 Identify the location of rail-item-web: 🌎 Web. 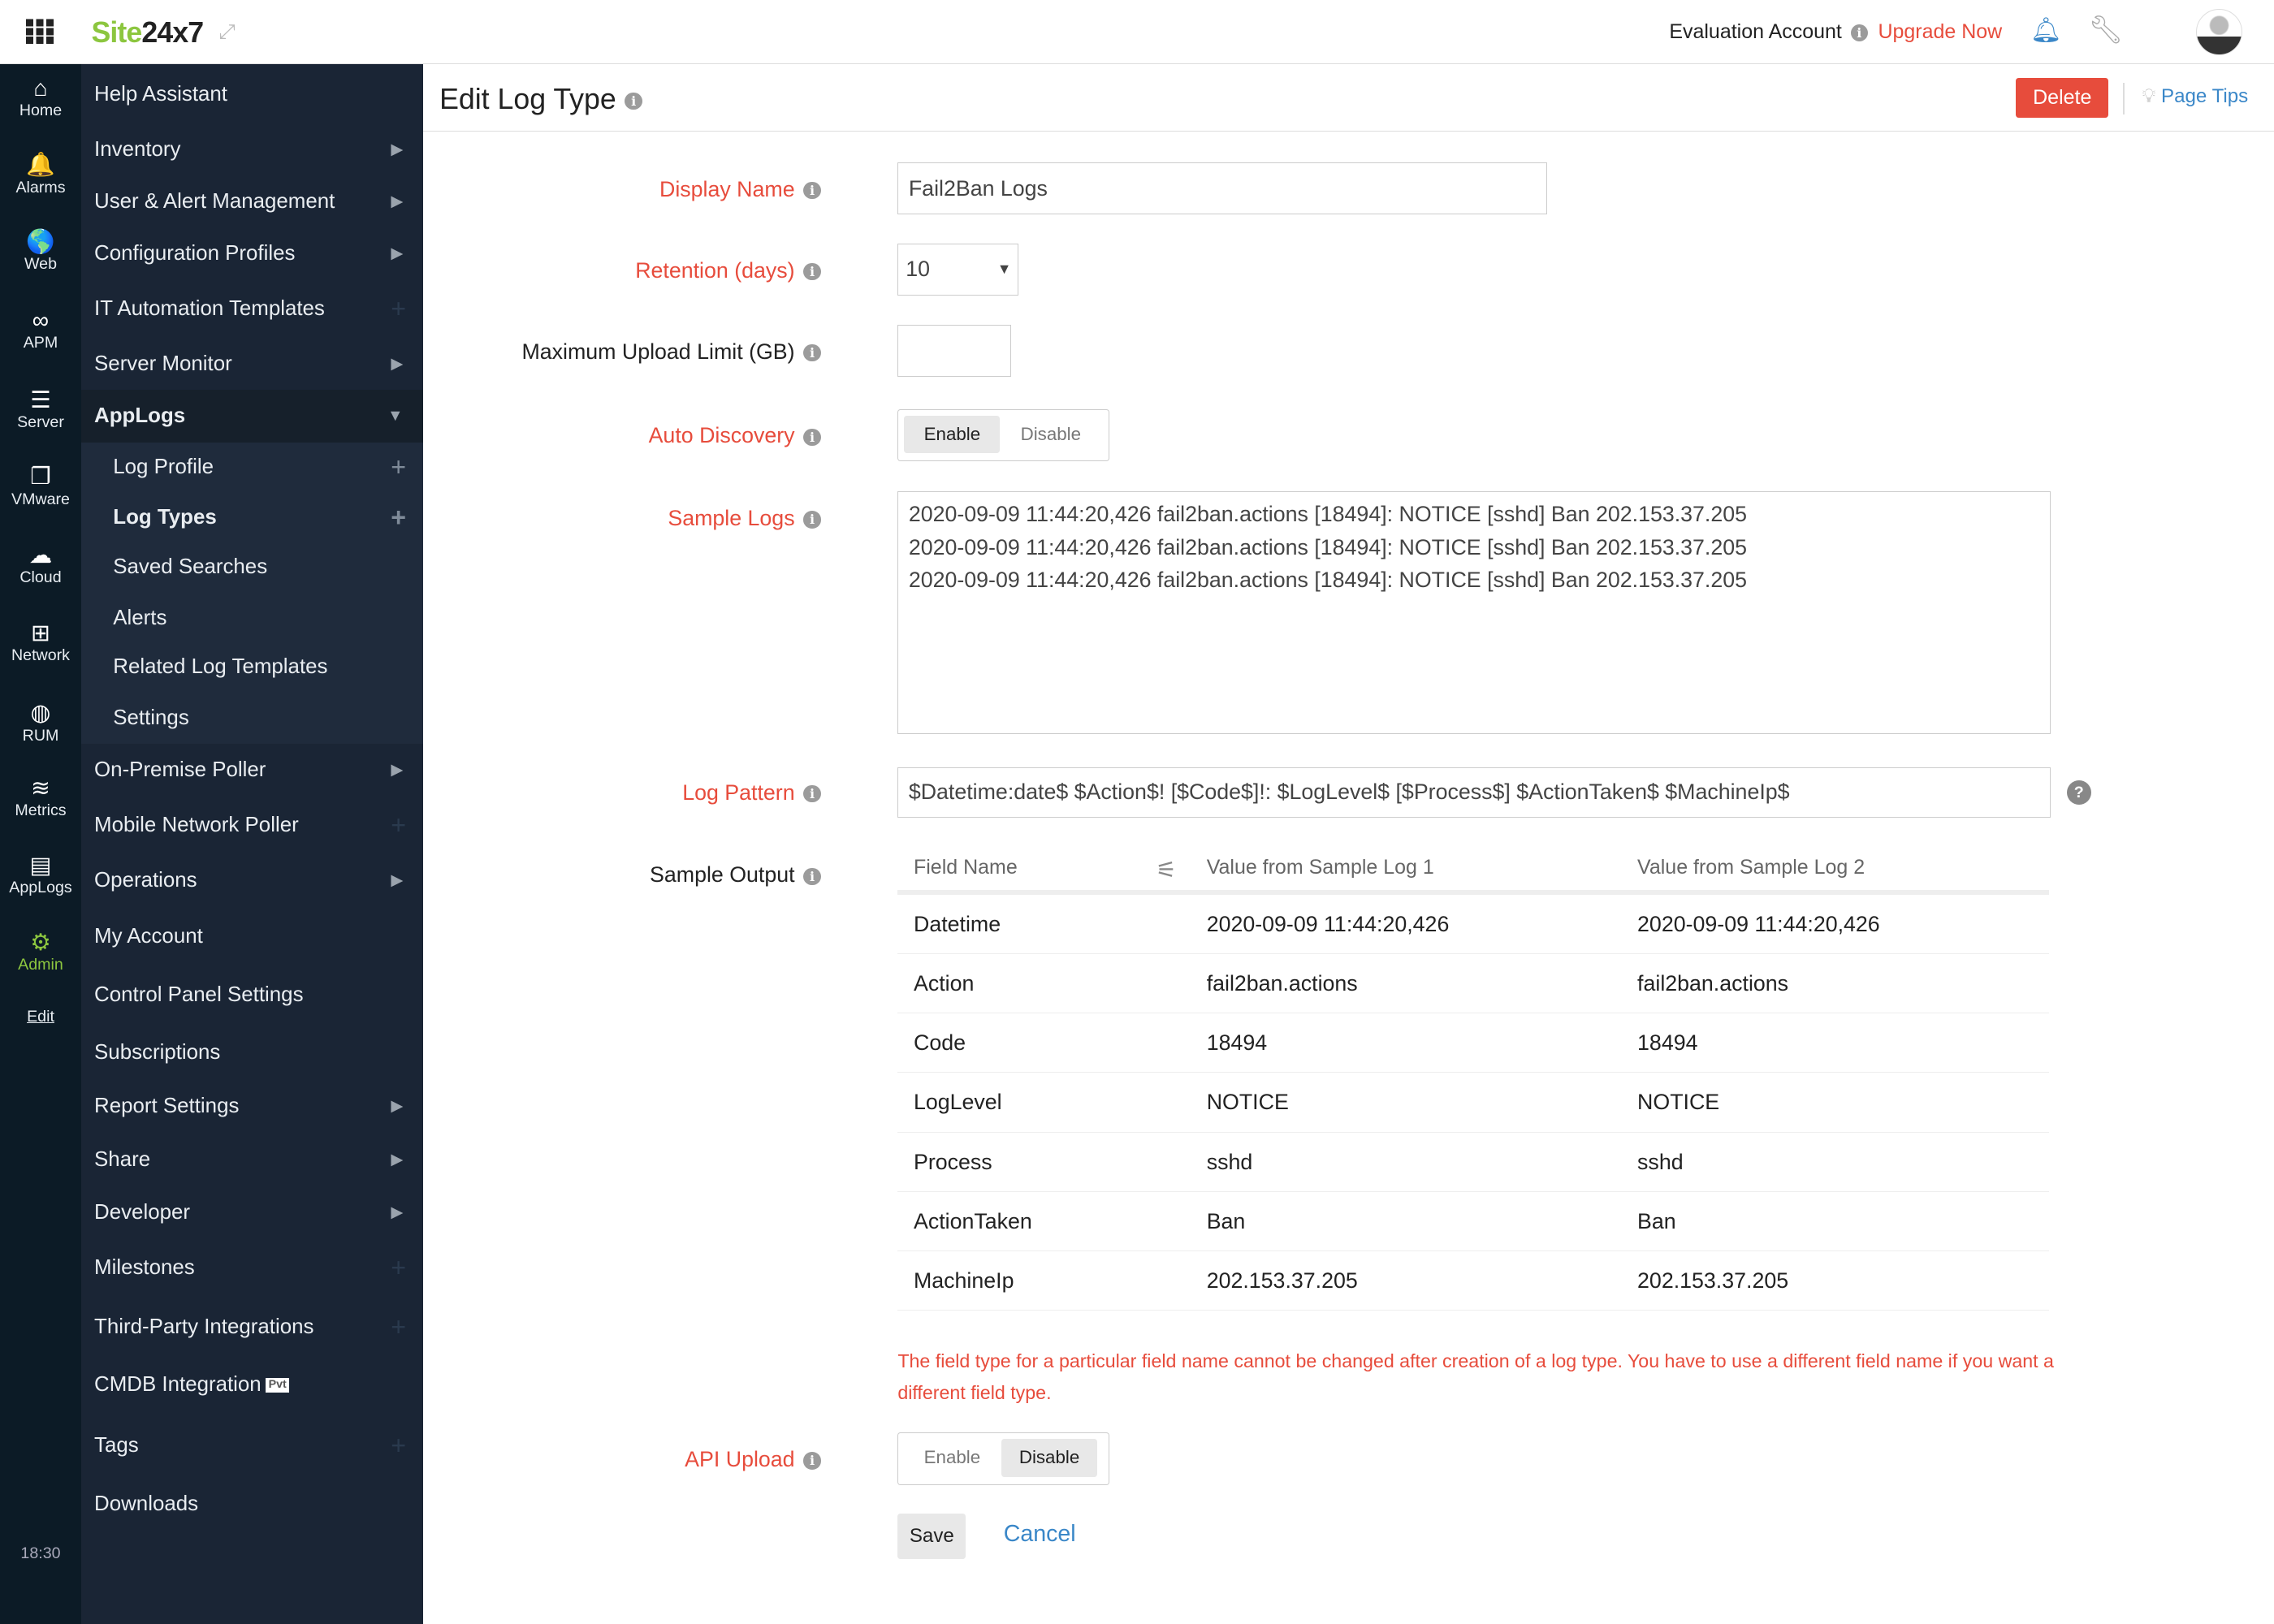
(40, 251).